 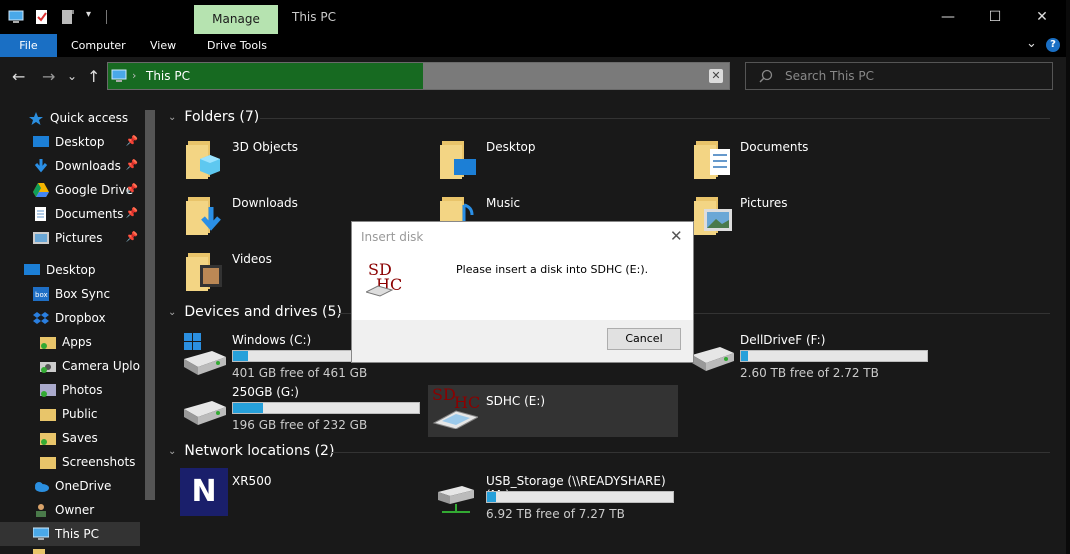 I want to click on sidebar-item-dropbox: Dropbox, so click(x=70, y=318).